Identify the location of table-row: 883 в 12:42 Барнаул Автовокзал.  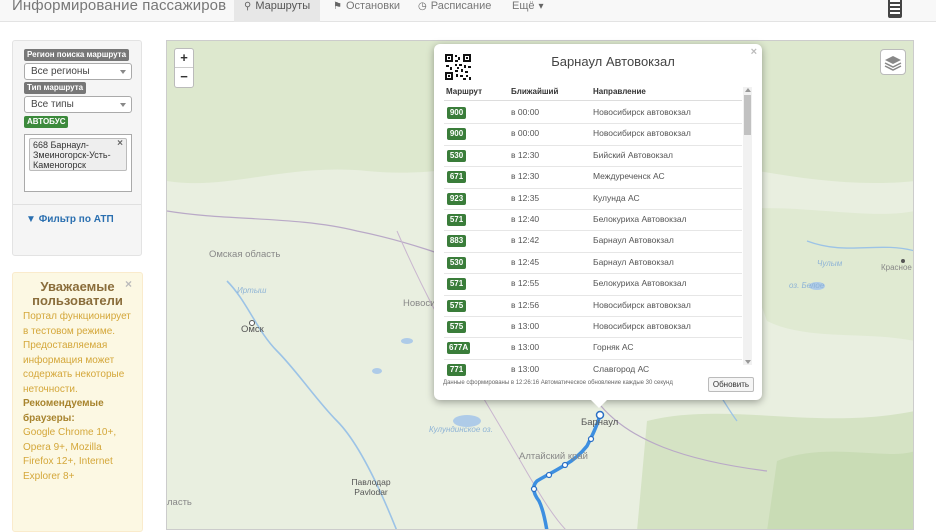
(593, 242).